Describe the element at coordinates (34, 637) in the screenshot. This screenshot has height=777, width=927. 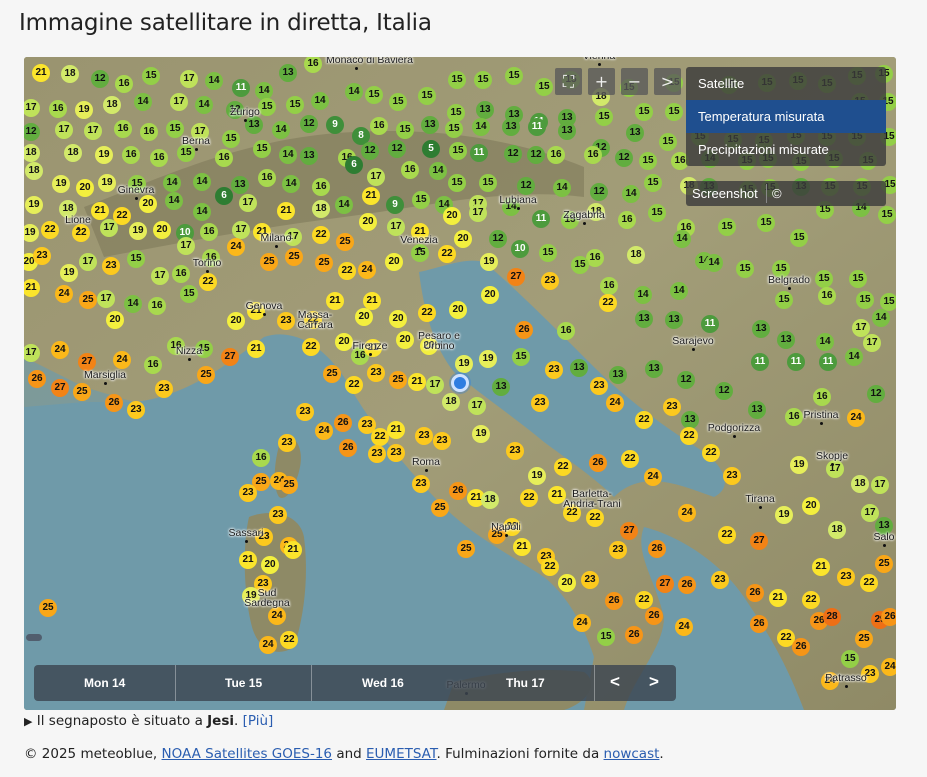
I see `map-side-handle` at that location.